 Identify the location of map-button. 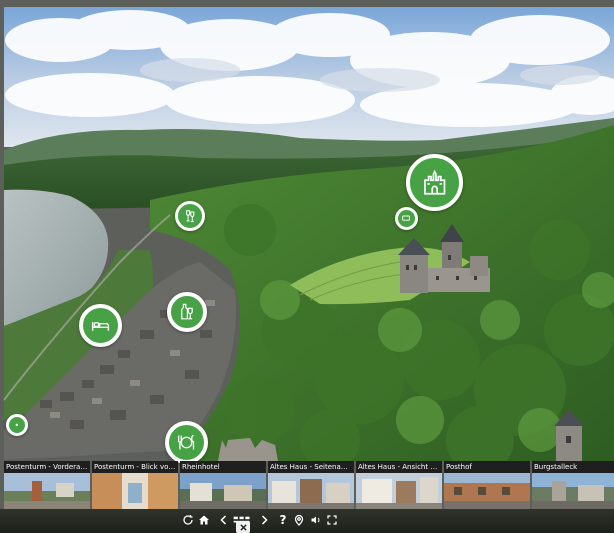
(299, 520).